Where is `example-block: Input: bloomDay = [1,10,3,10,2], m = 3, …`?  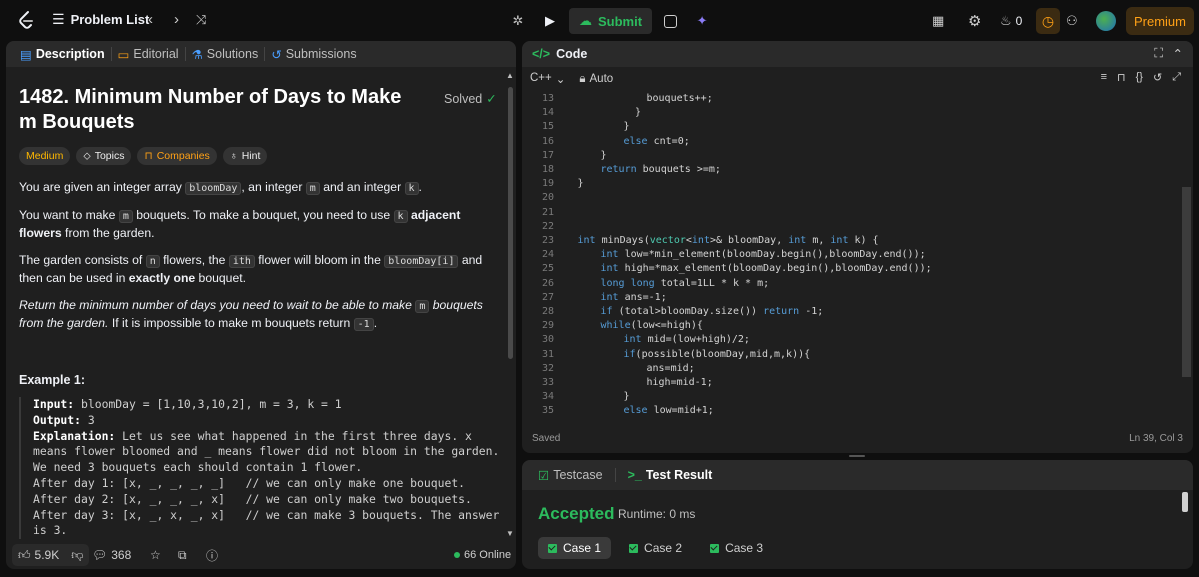 example-block: Input: bloomDay = [1,10,3,10,2], m = 3, … is located at coordinates (259, 468).